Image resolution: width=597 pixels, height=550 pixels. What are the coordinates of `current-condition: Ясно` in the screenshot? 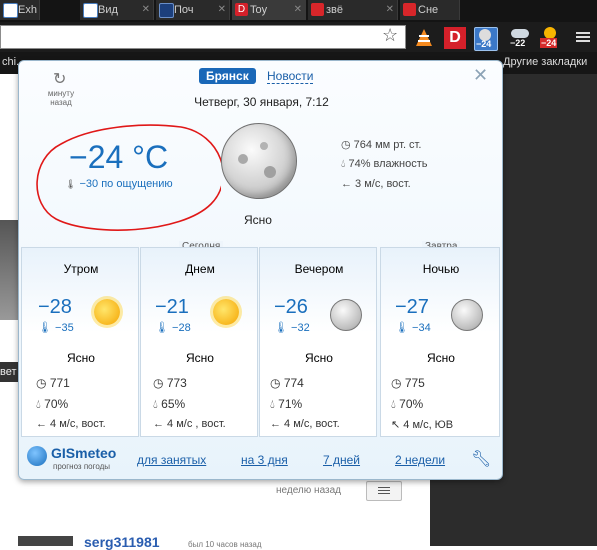 It's located at (258, 220).